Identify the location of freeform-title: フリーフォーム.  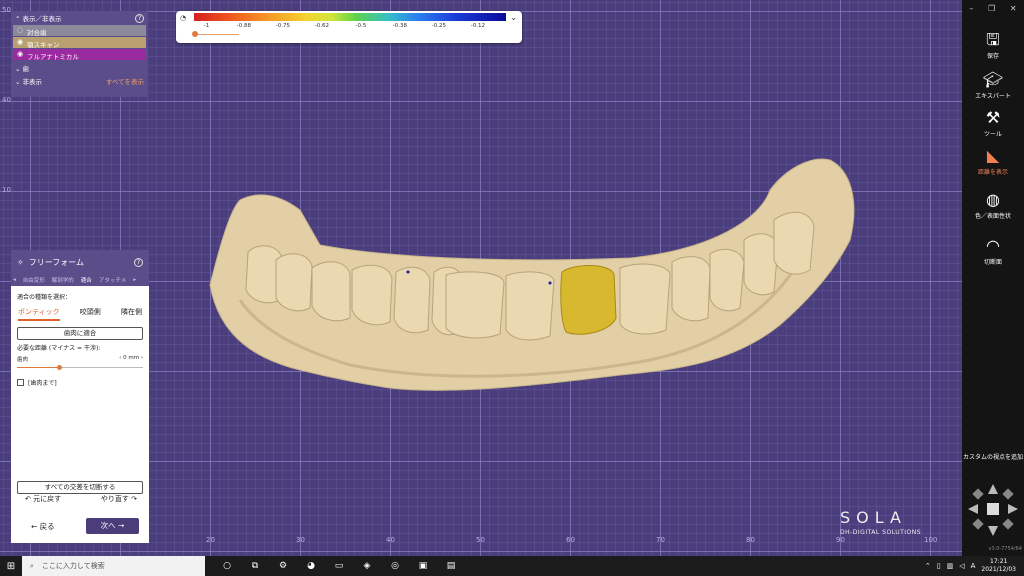
(56, 262).